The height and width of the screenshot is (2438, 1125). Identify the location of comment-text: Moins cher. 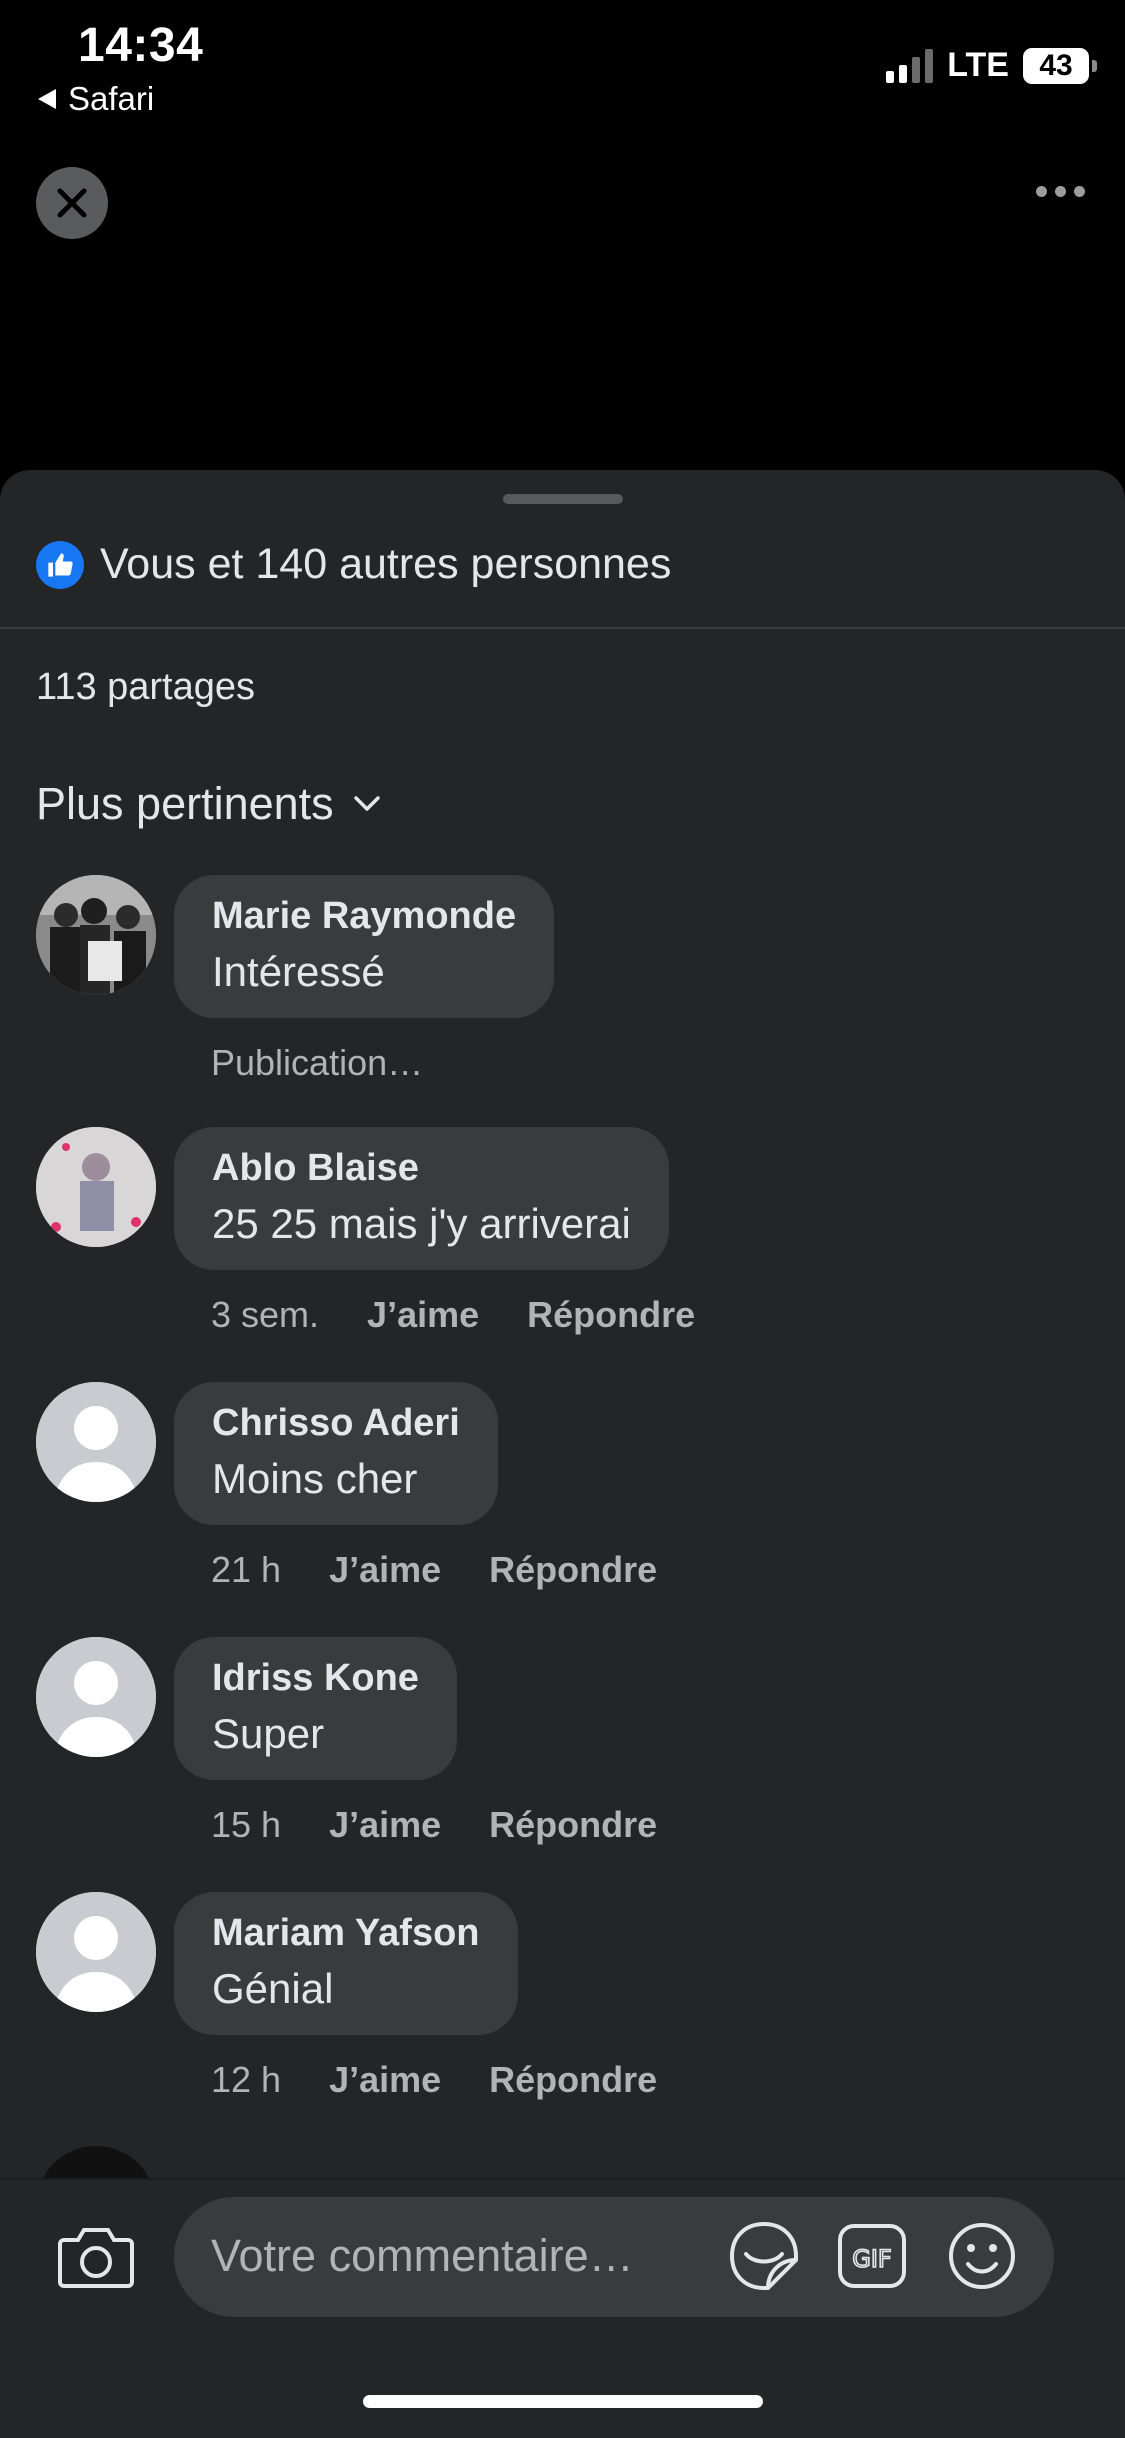
(315, 1478).